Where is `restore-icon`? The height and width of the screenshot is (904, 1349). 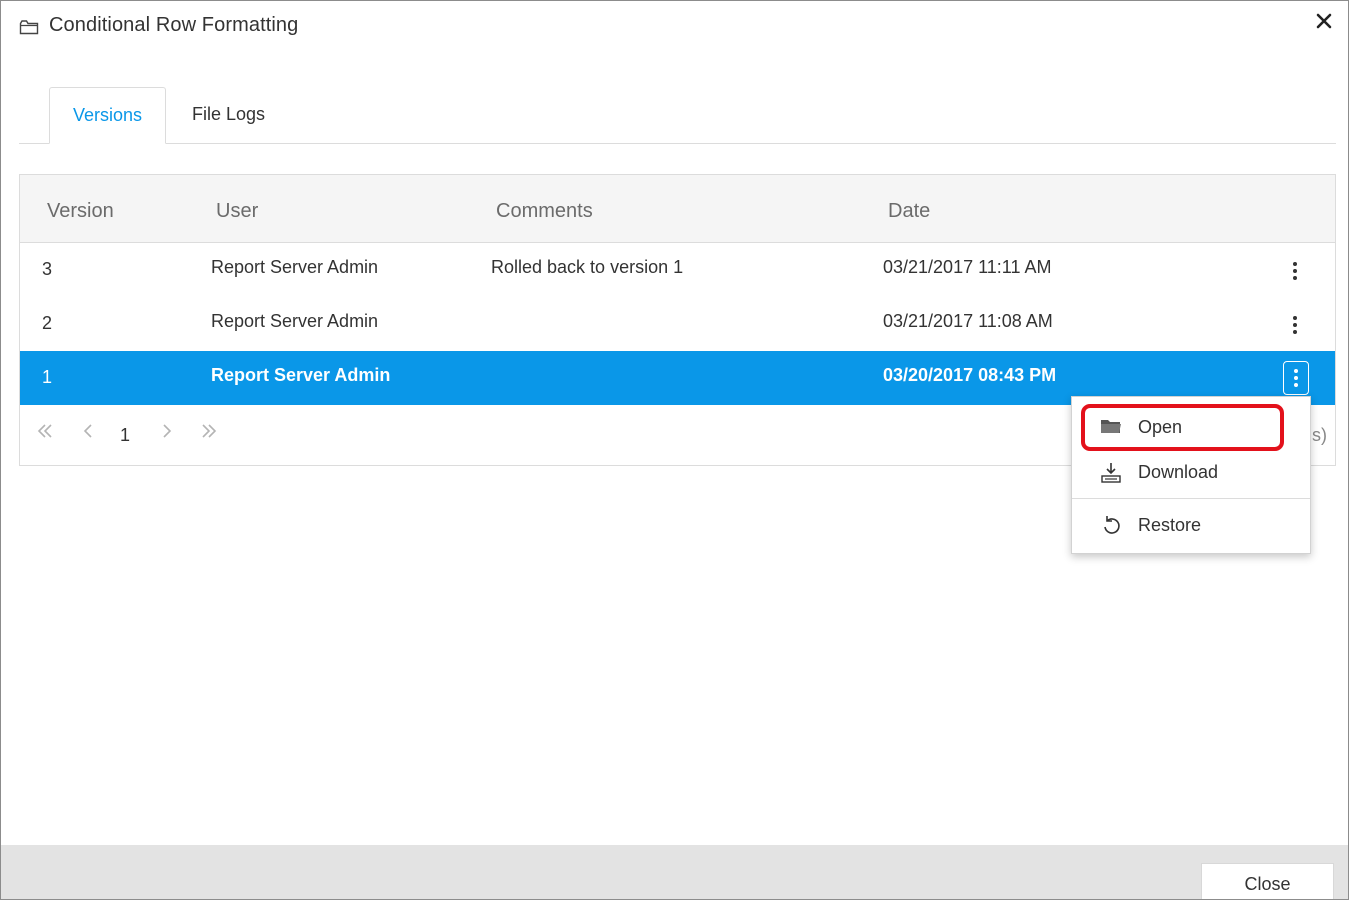
restore-icon is located at coordinates (1112, 527).